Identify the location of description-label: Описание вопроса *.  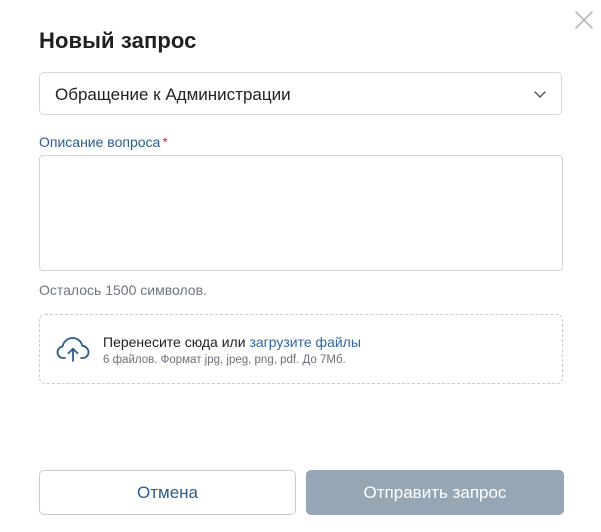
(103, 142).